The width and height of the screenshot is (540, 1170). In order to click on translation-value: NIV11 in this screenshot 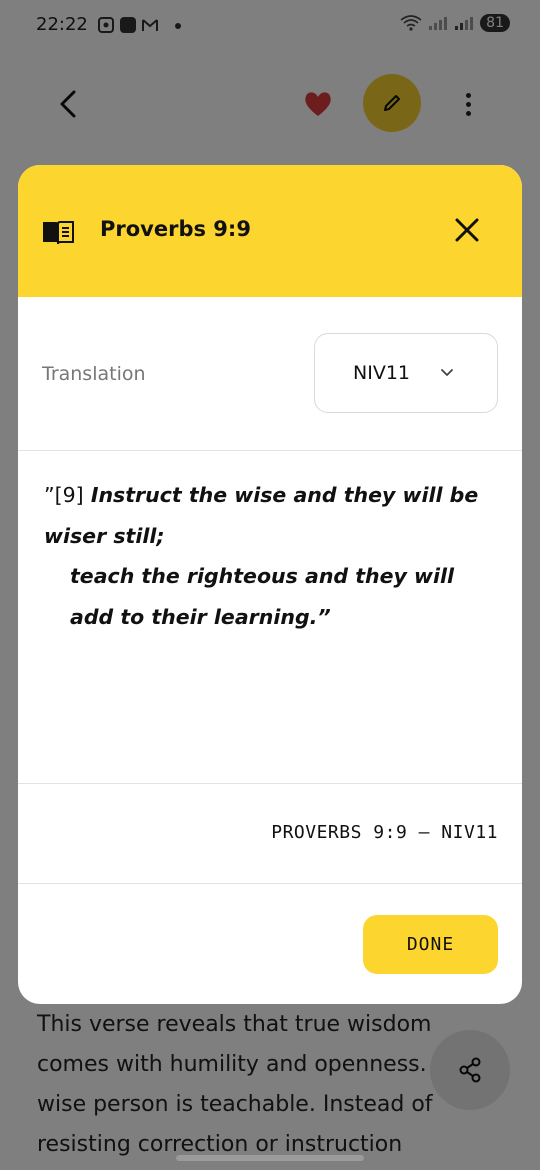, I will do `click(381, 373)`.